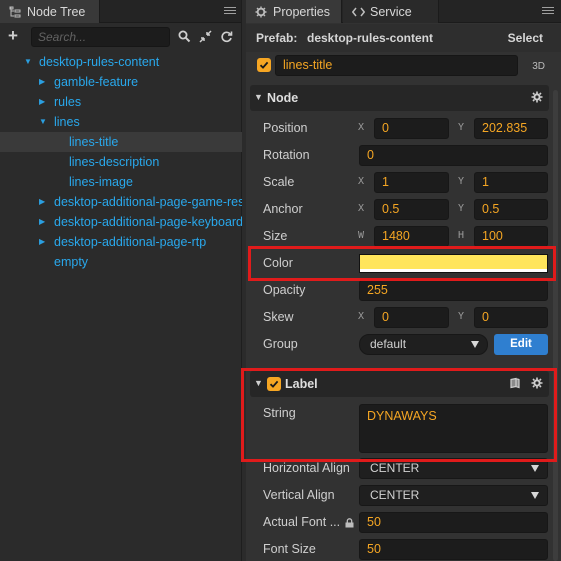 The image size is (561, 561). What do you see at coordinates (511, 182) in the screenshot?
I see `scale-y-field: 1` at bounding box center [511, 182].